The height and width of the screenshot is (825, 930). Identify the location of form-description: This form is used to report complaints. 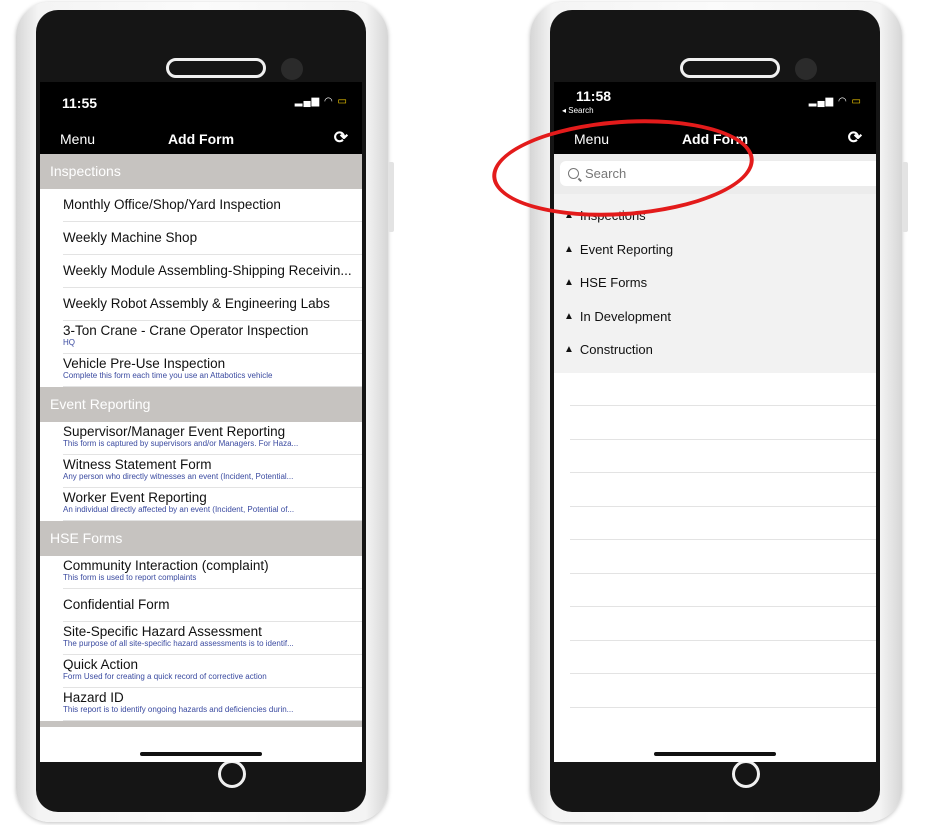
(130, 577).